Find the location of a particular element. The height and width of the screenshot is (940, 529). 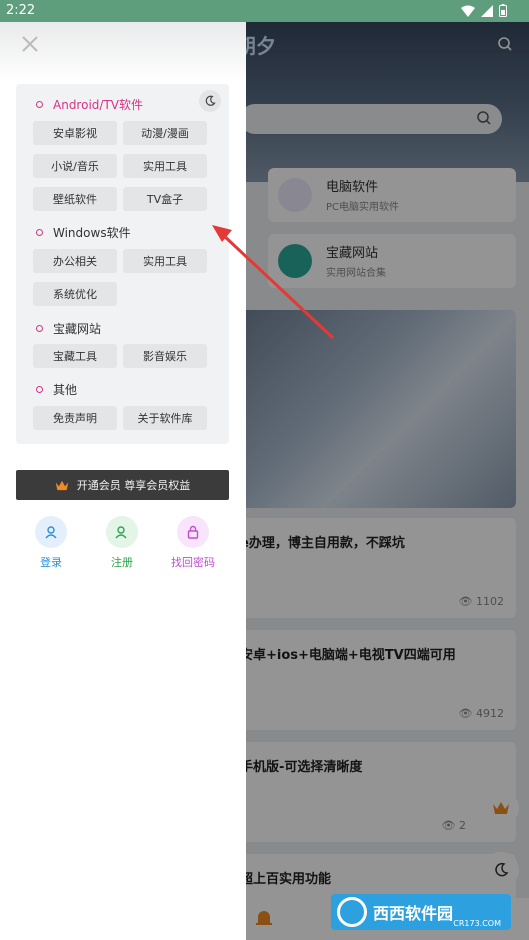

watermark-brand: 西西软件园 is located at coordinates (413, 913).